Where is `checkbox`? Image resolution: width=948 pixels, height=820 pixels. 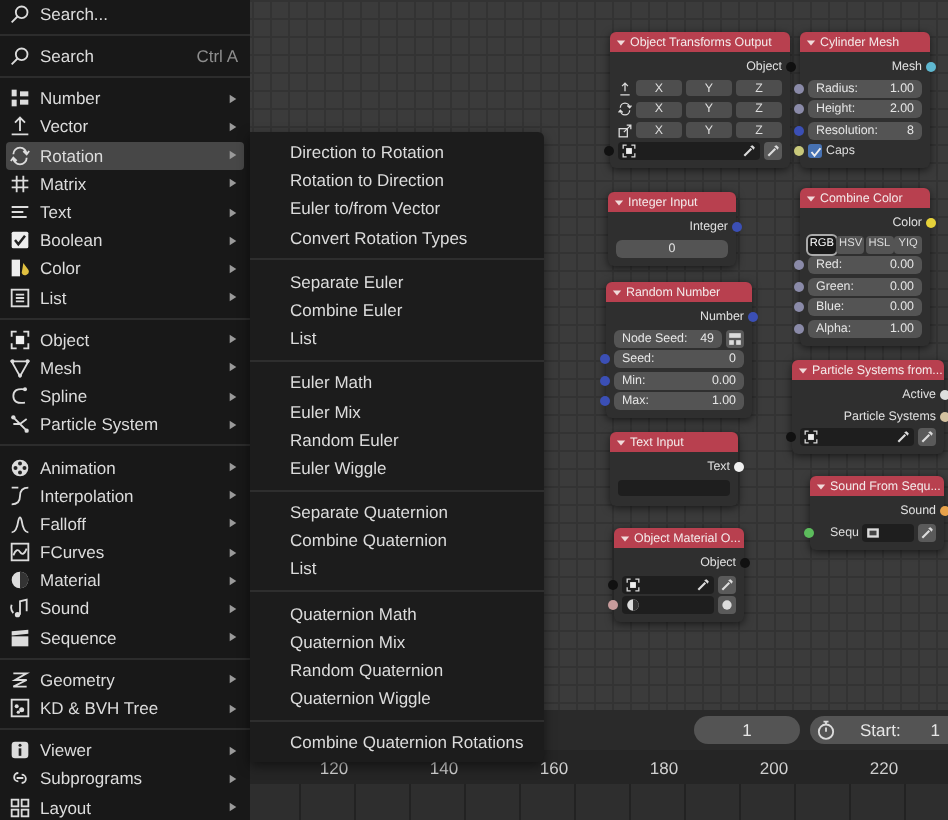 checkbox is located at coordinates (815, 151).